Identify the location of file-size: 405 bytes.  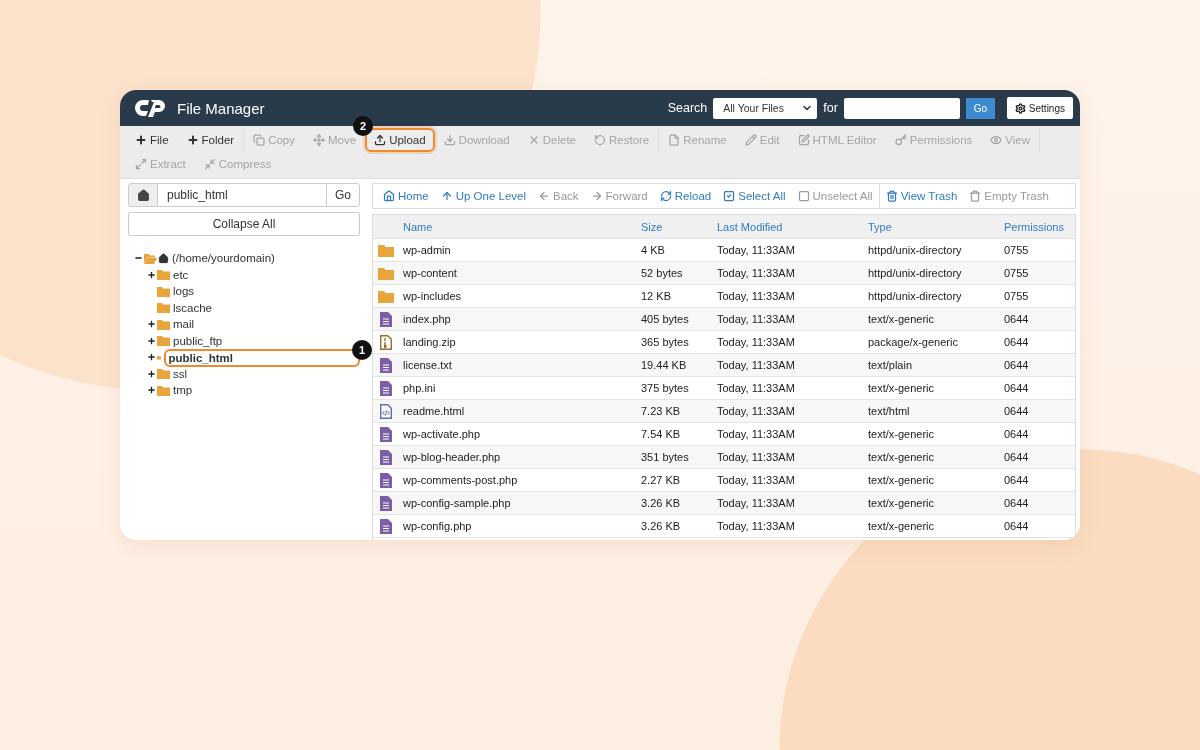
(665, 319).